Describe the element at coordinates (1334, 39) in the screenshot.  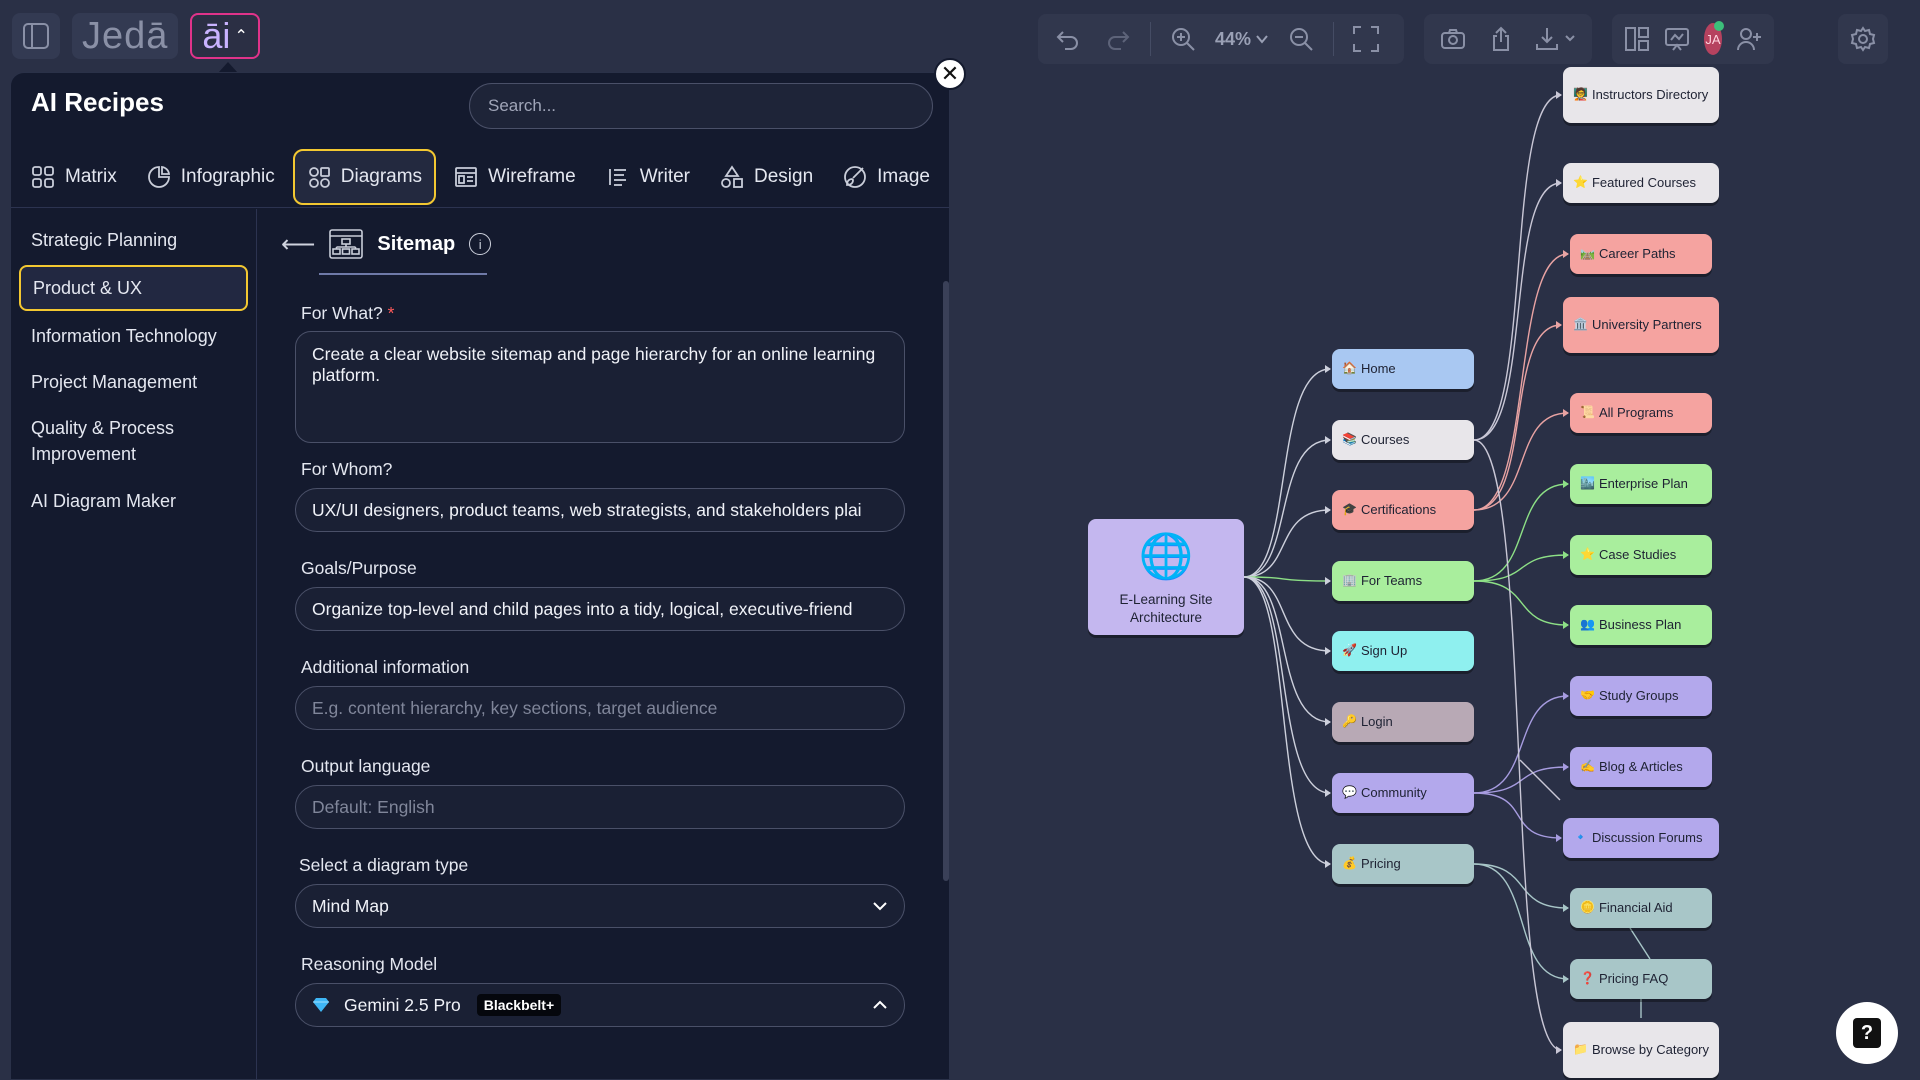
I see `toolbar-separator` at that location.